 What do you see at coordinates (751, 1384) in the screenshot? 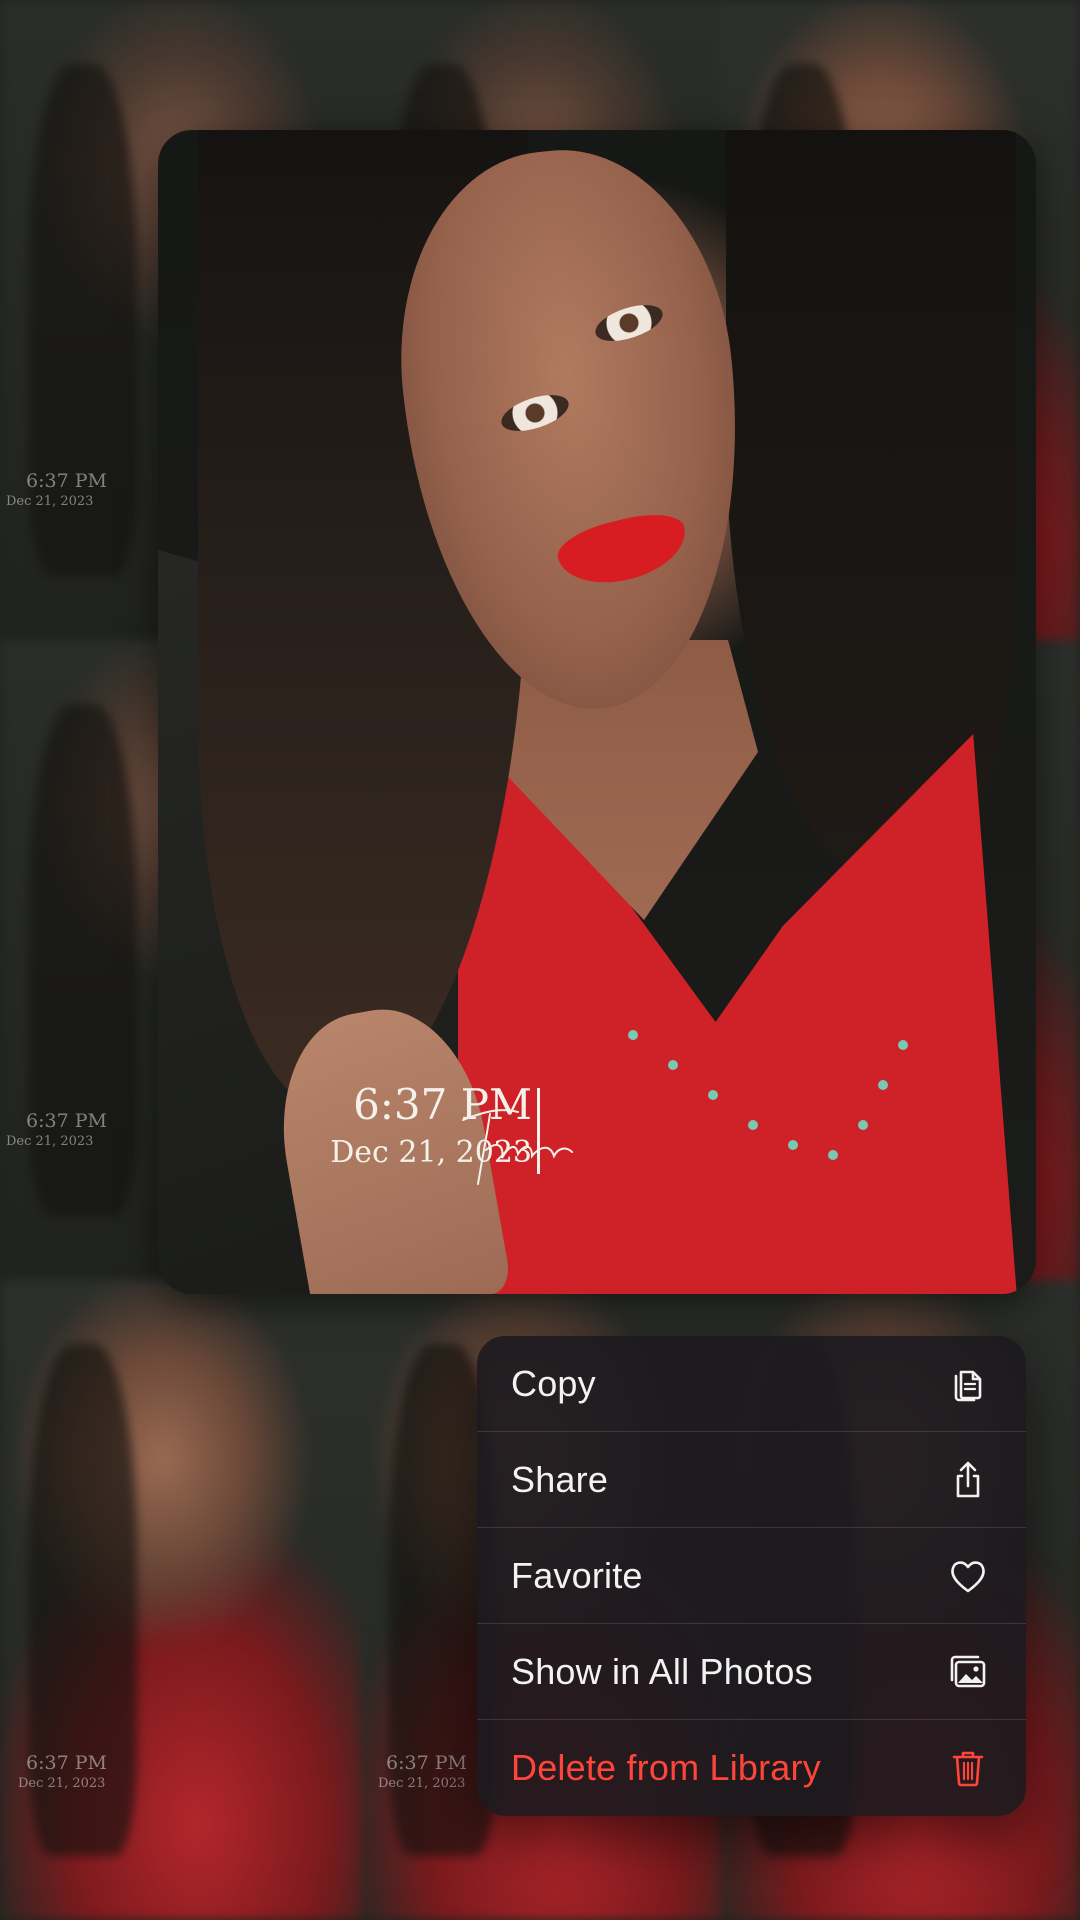
I see `menu-item-copy: Copy` at bounding box center [751, 1384].